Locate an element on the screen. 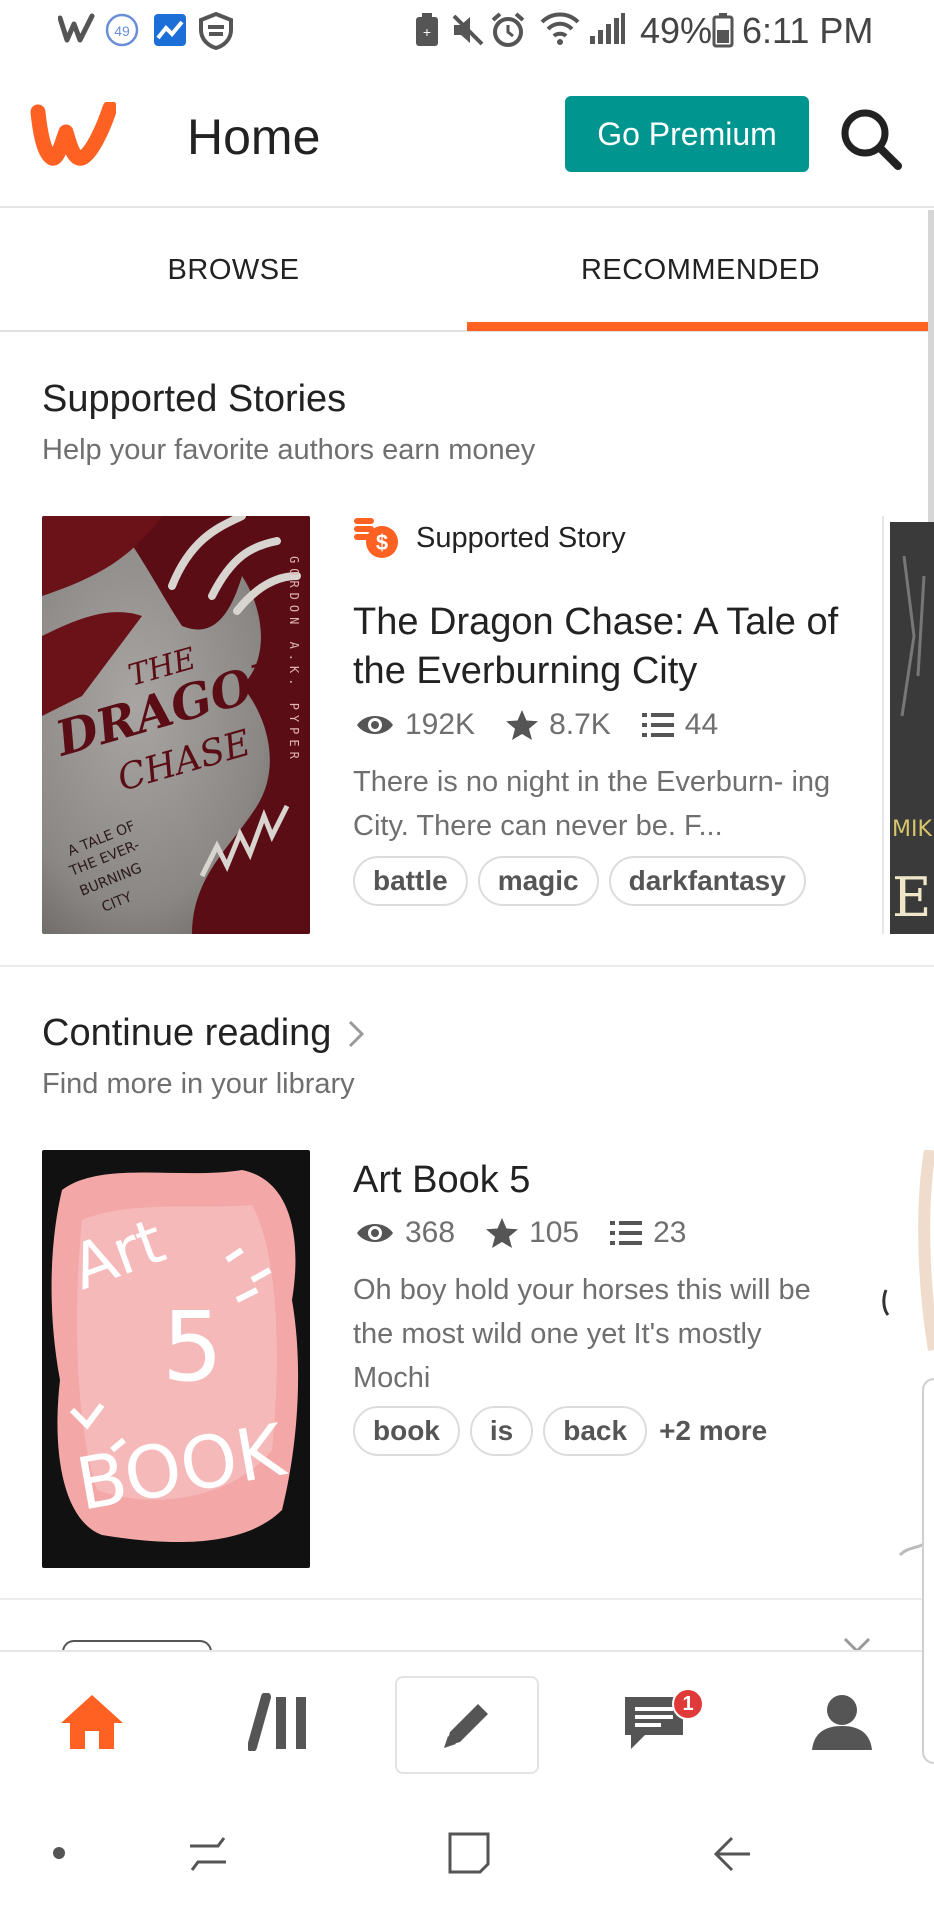 The height and width of the screenshot is (1920, 934). votes-stat: 8.7K is located at coordinates (558, 725).